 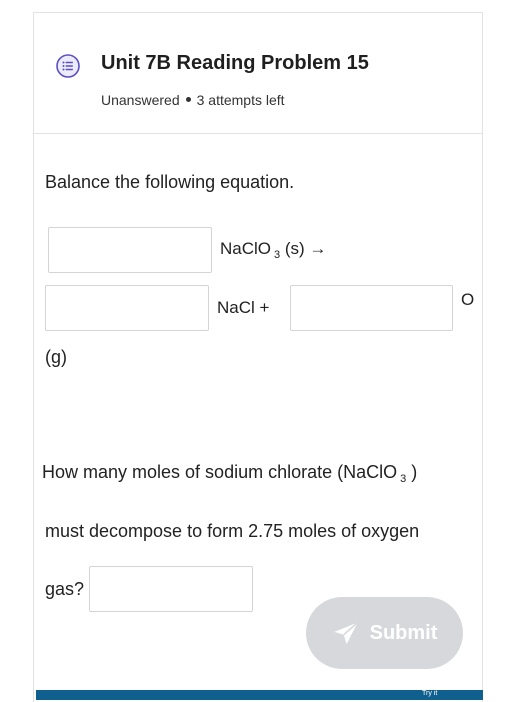 I want to click on reactant-subscript: 3, so click(x=277, y=255).